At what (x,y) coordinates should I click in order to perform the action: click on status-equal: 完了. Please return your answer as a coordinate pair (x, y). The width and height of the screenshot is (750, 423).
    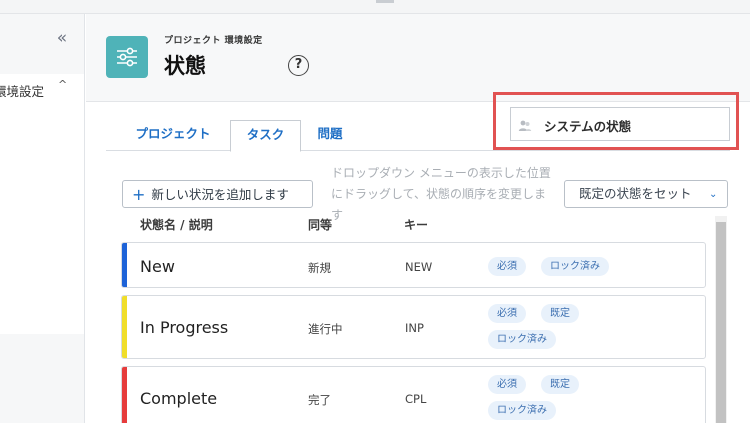
    Looking at the image, I should click on (319, 400).